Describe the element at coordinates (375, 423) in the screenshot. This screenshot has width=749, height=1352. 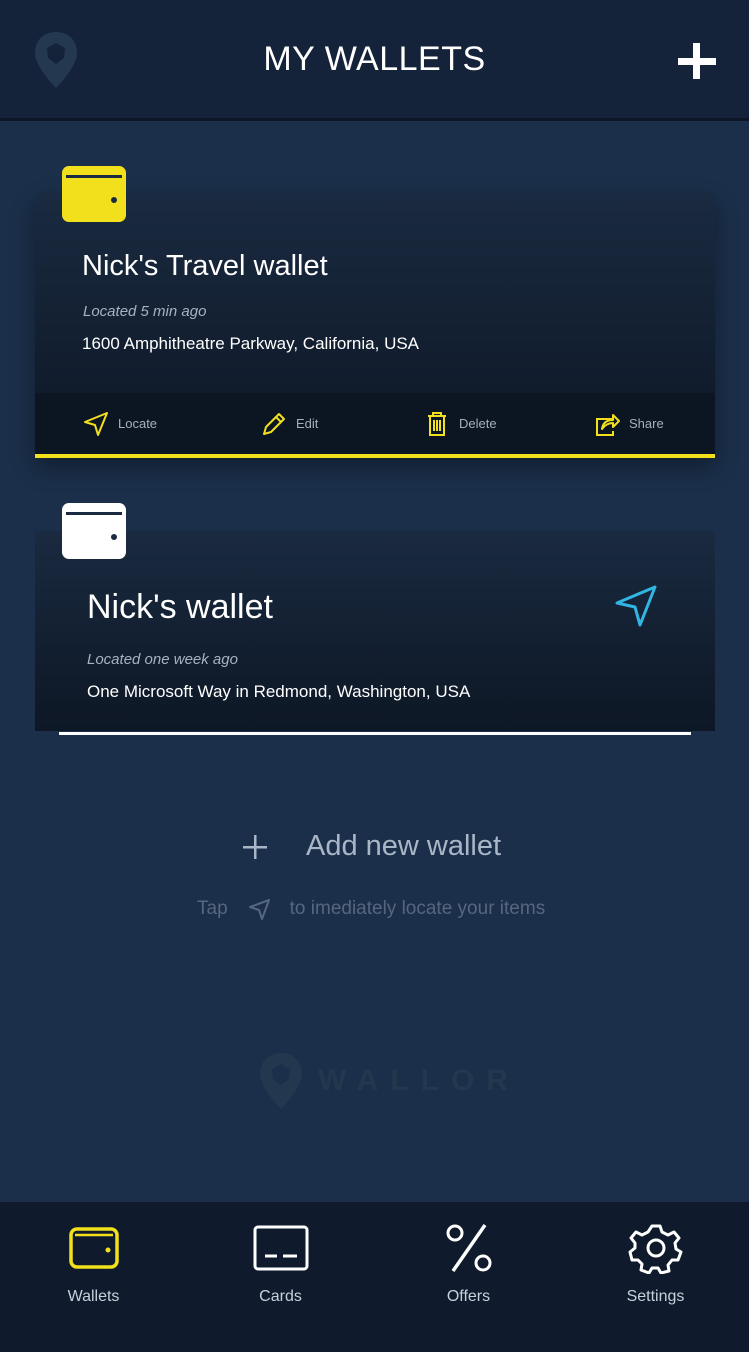
I see `wallet-actions-bar: Locate Edit Delete Share` at that location.